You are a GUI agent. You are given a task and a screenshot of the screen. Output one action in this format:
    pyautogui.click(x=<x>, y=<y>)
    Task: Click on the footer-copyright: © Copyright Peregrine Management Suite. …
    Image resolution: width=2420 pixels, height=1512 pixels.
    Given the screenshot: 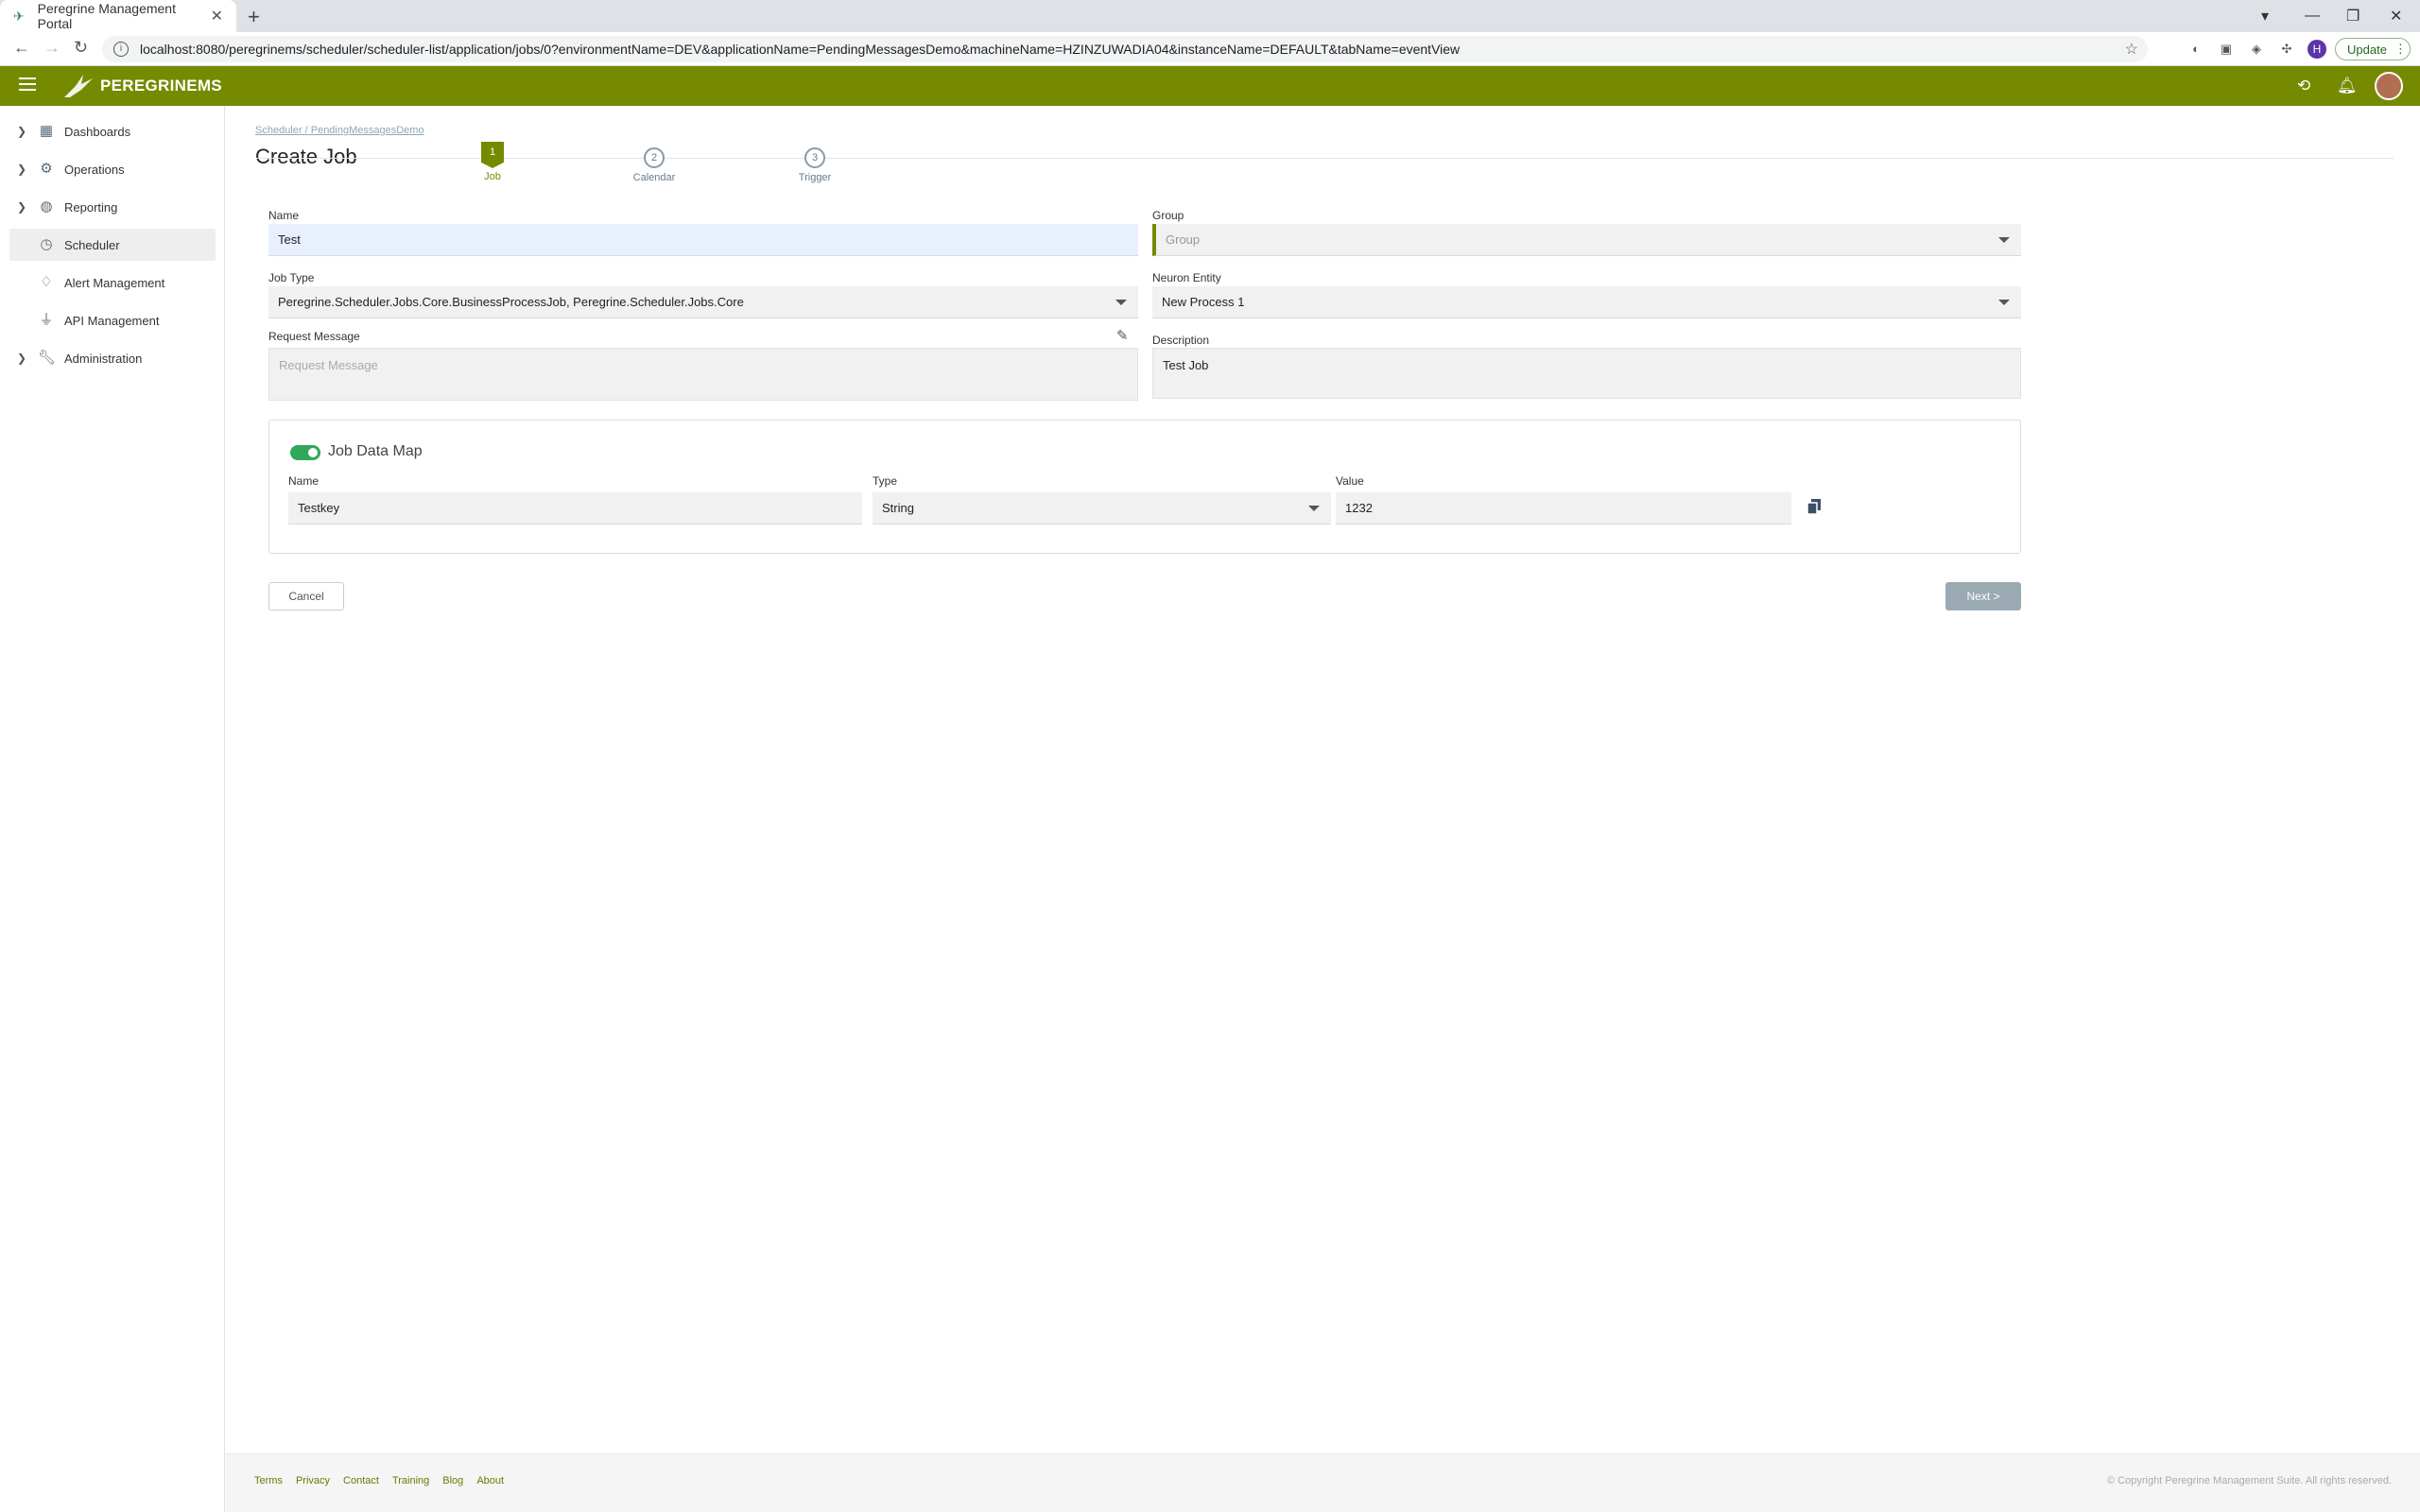 What is the action you would take?
    pyautogui.click(x=2249, y=1480)
    